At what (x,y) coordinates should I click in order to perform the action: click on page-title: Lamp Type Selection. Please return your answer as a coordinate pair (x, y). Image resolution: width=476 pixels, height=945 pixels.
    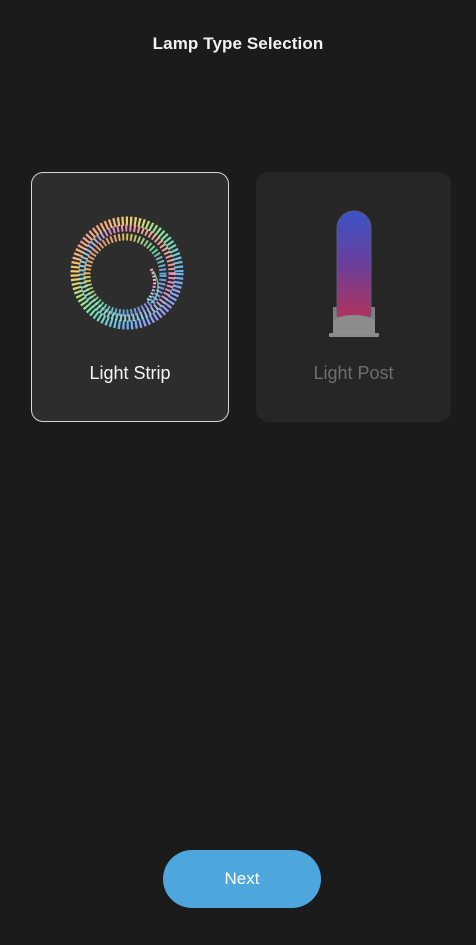
    Looking at the image, I should click on (238, 43).